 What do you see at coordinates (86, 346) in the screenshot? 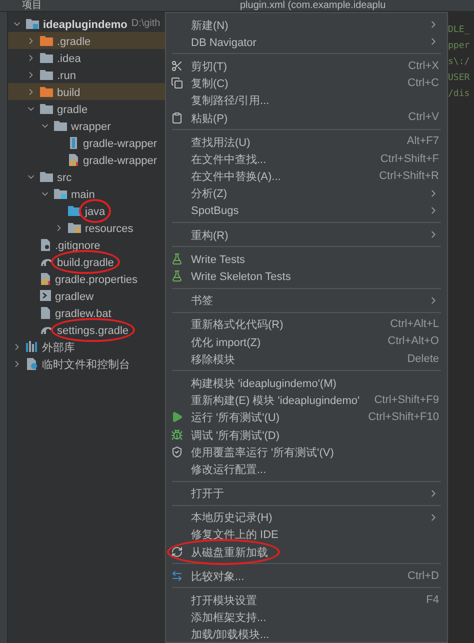
I see `tree-row: 外部库` at bounding box center [86, 346].